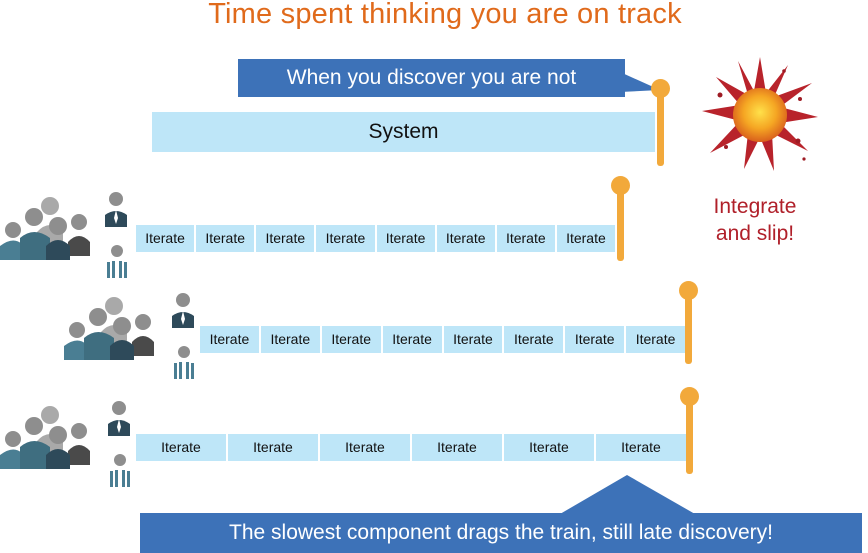 The height and width of the screenshot is (553, 868). What do you see at coordinates (627, 494) in the screenshot?
I see `bottom-callout-pointer` at bounding box center [627, 494].